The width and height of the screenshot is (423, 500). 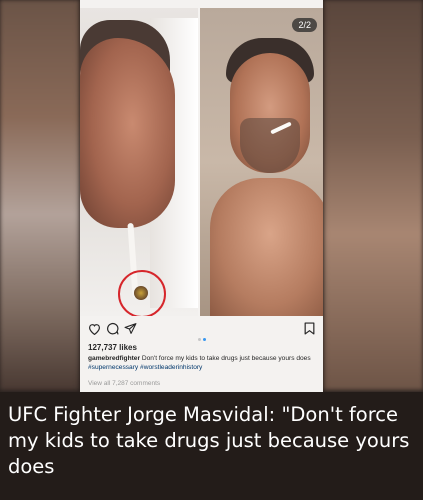 I want to click on post-action-bar, so click(x=201, y=331).